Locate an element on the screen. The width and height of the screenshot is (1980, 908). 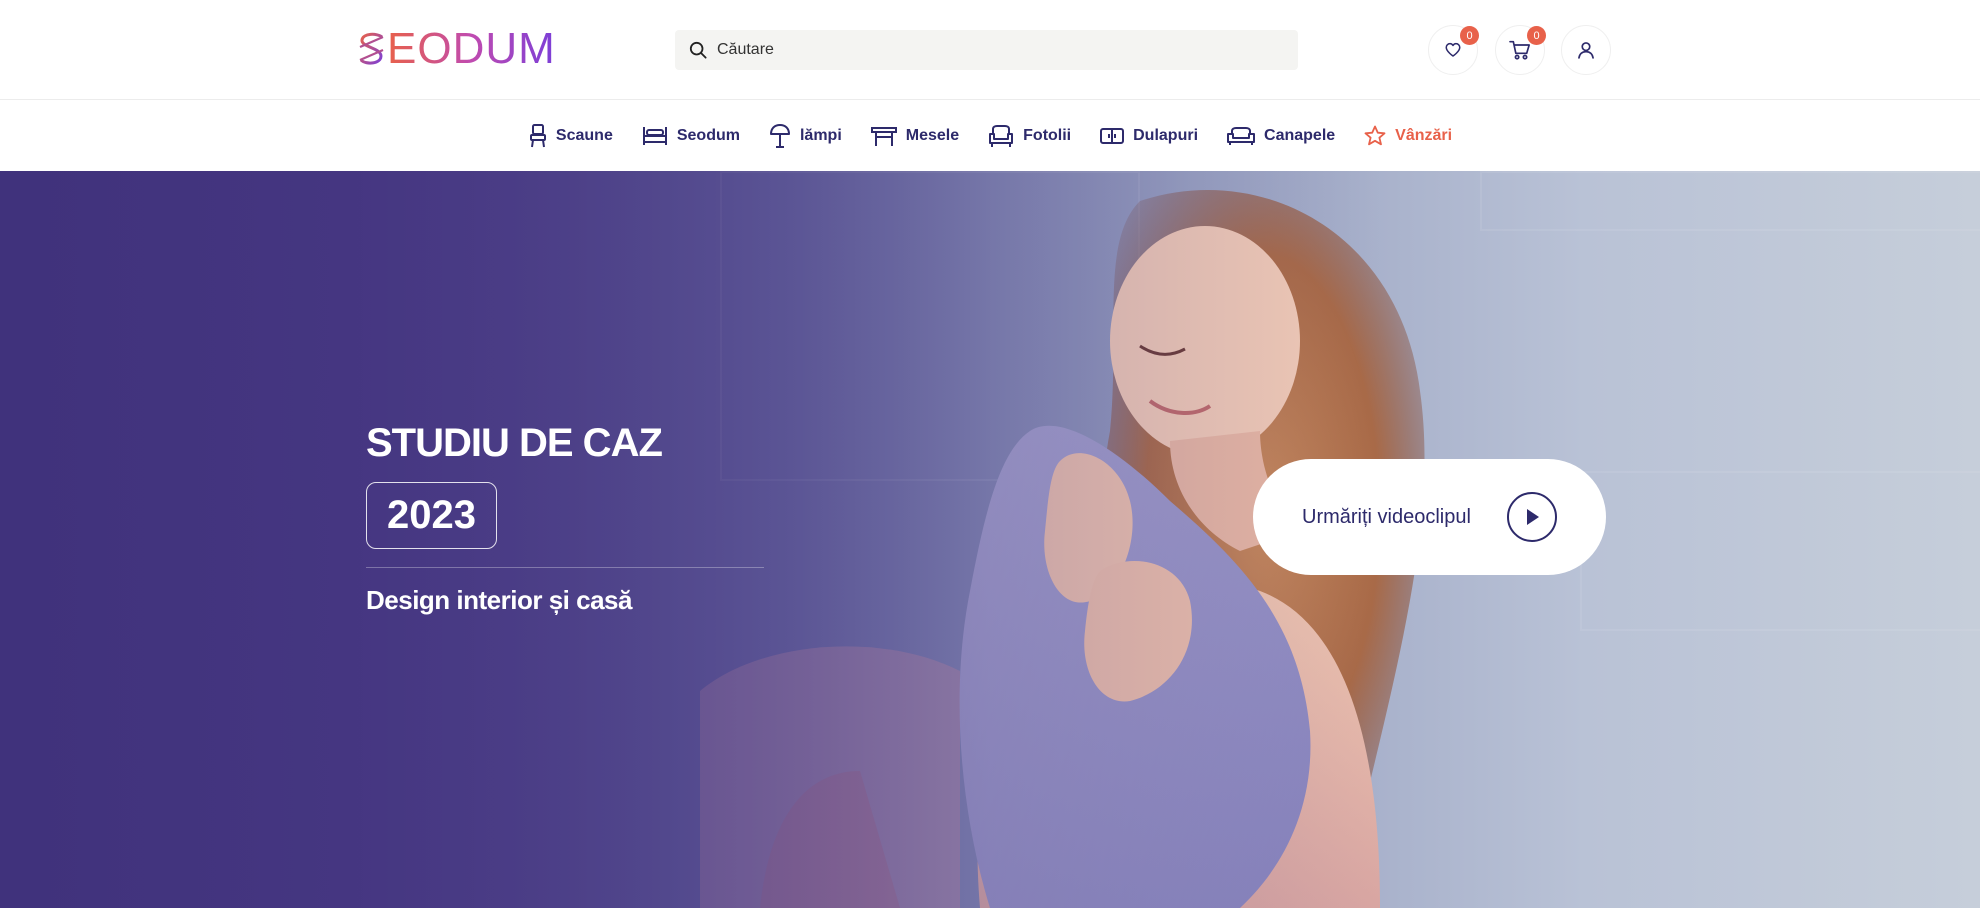
nav-item-lampi: lămpi is located at coordinates (805, 136).